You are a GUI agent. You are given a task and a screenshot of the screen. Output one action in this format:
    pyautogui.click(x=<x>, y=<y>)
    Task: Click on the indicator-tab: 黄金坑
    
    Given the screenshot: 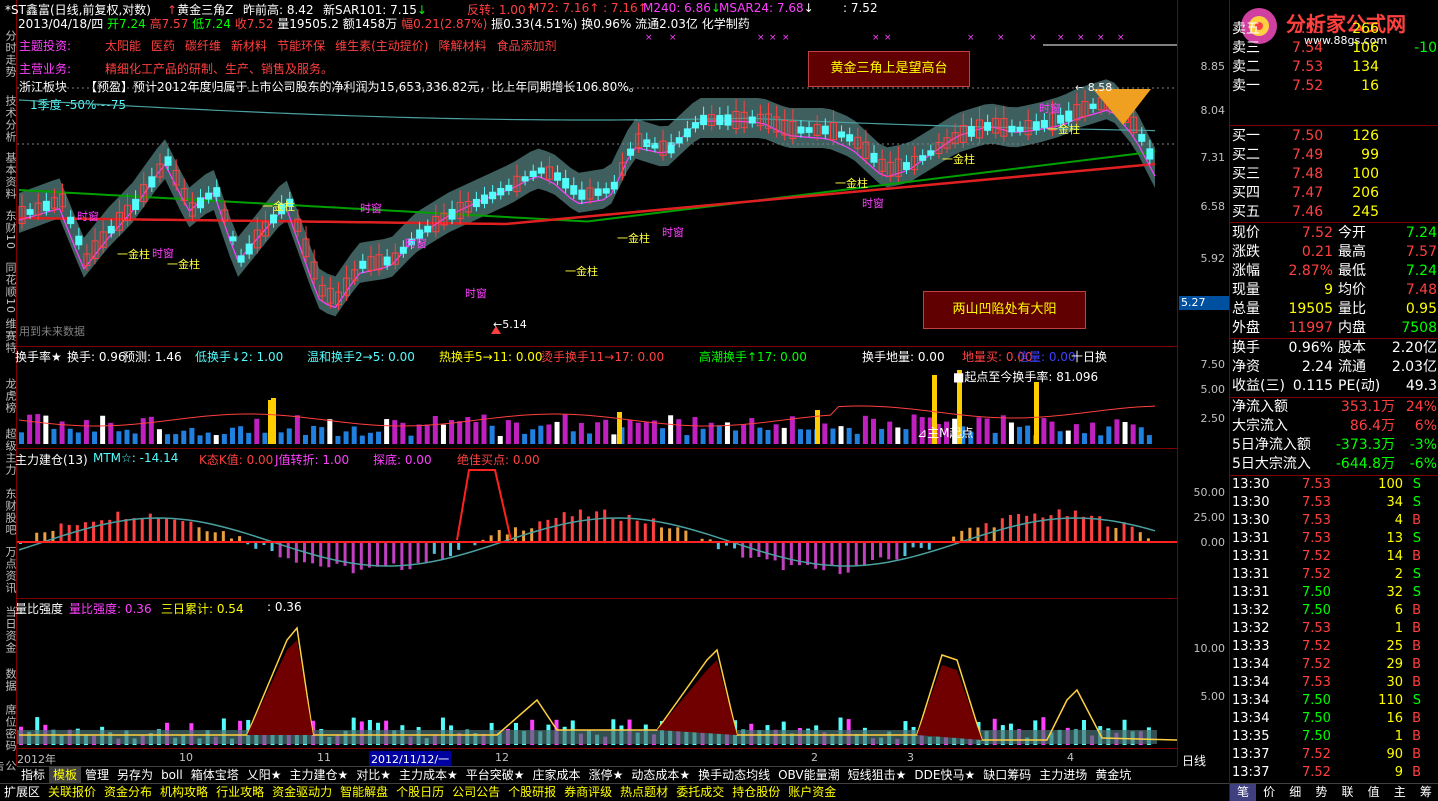 What is the action you would take?
    pyautogui.click(x=1113, y=775)
    